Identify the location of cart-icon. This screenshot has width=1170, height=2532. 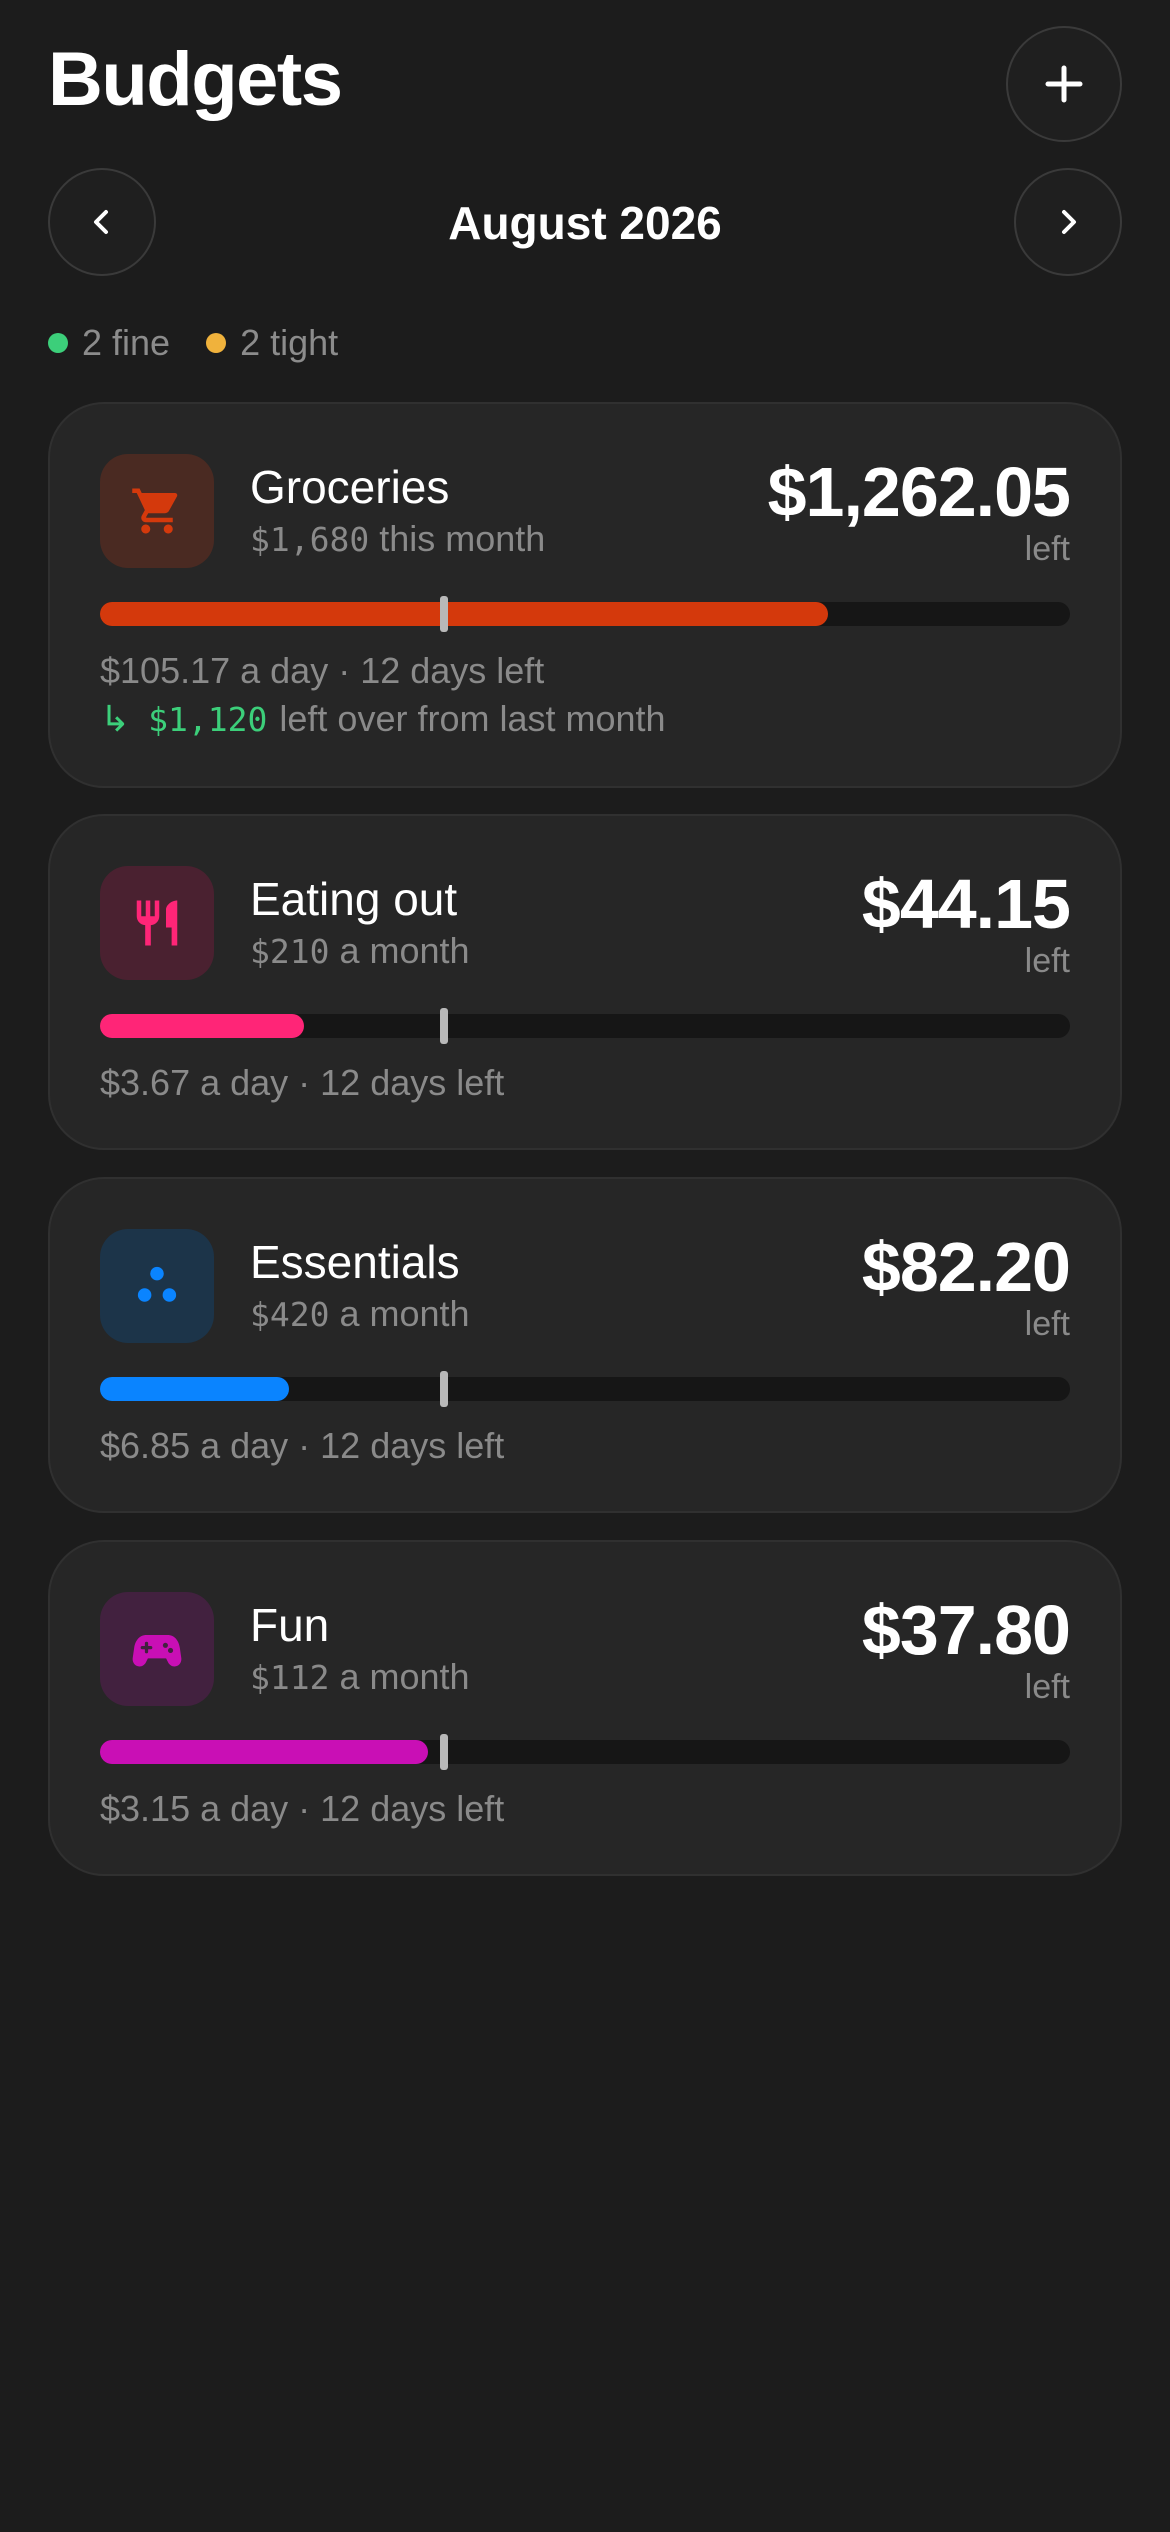
(155, 511).